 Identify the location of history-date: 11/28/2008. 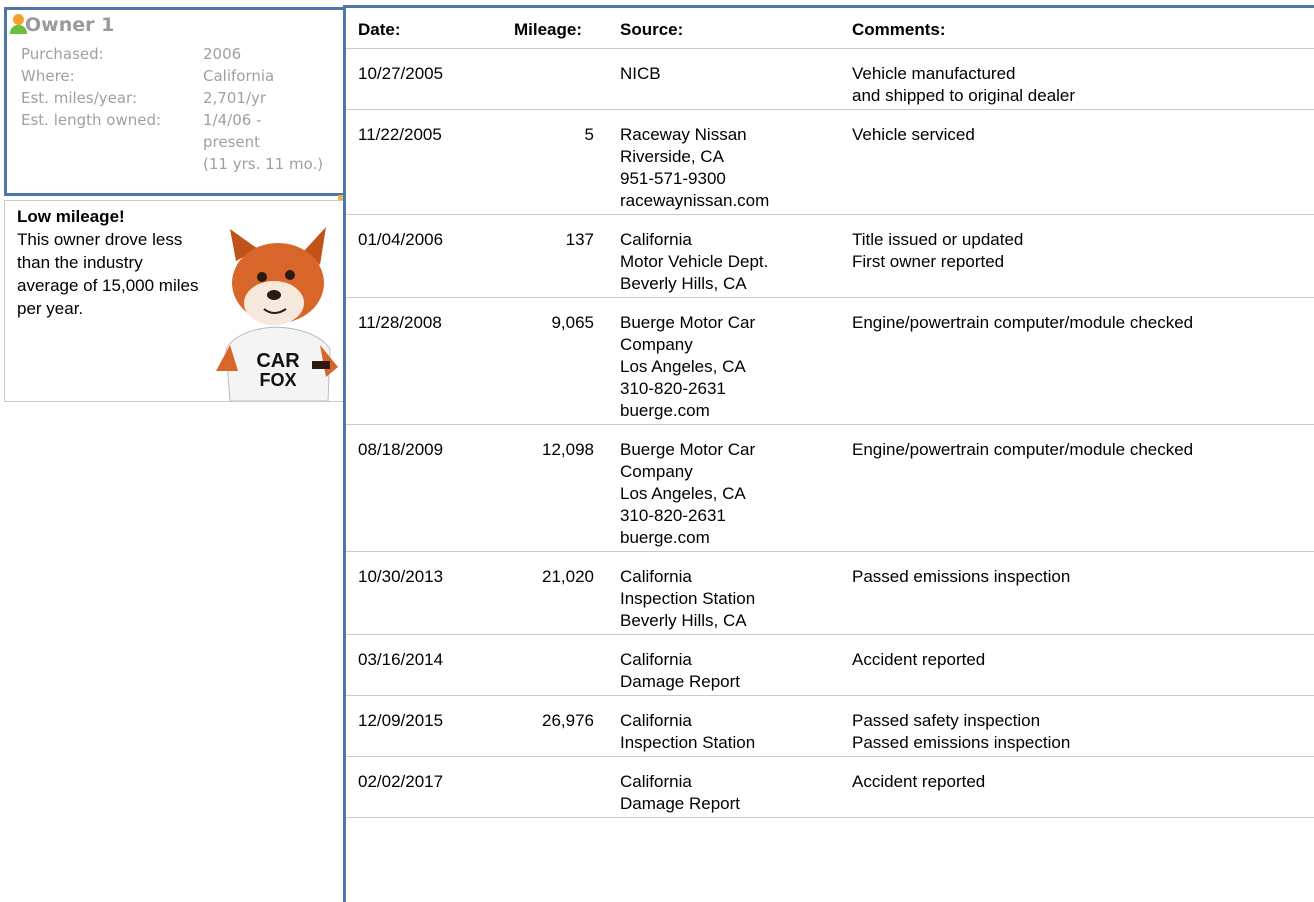
(400, 322).